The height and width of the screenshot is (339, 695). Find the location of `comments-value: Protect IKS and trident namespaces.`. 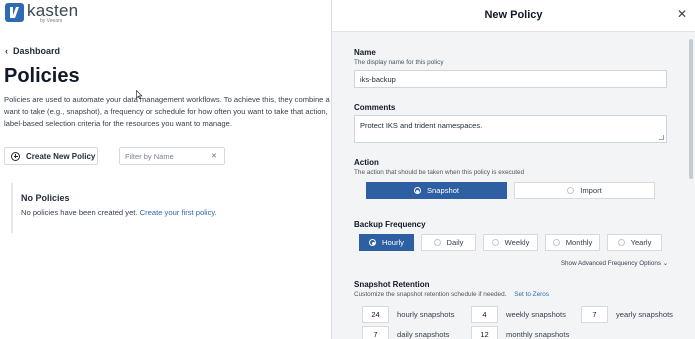

comments-value: Protect IKS and trident namespaces. is located at coordinates (421, 125).